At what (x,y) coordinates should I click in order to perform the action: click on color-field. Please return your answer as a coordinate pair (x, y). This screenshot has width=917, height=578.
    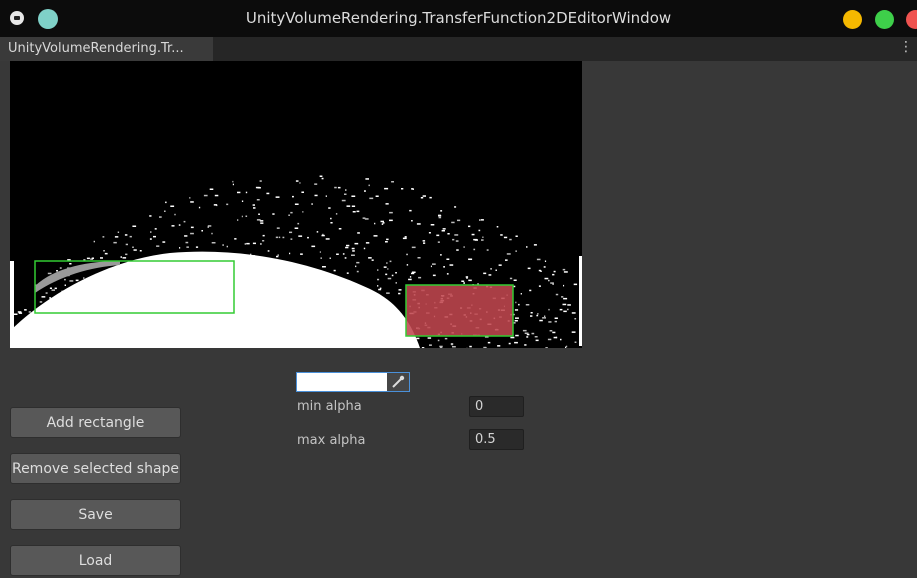
    Looking at the image, I should click on (353, 382).